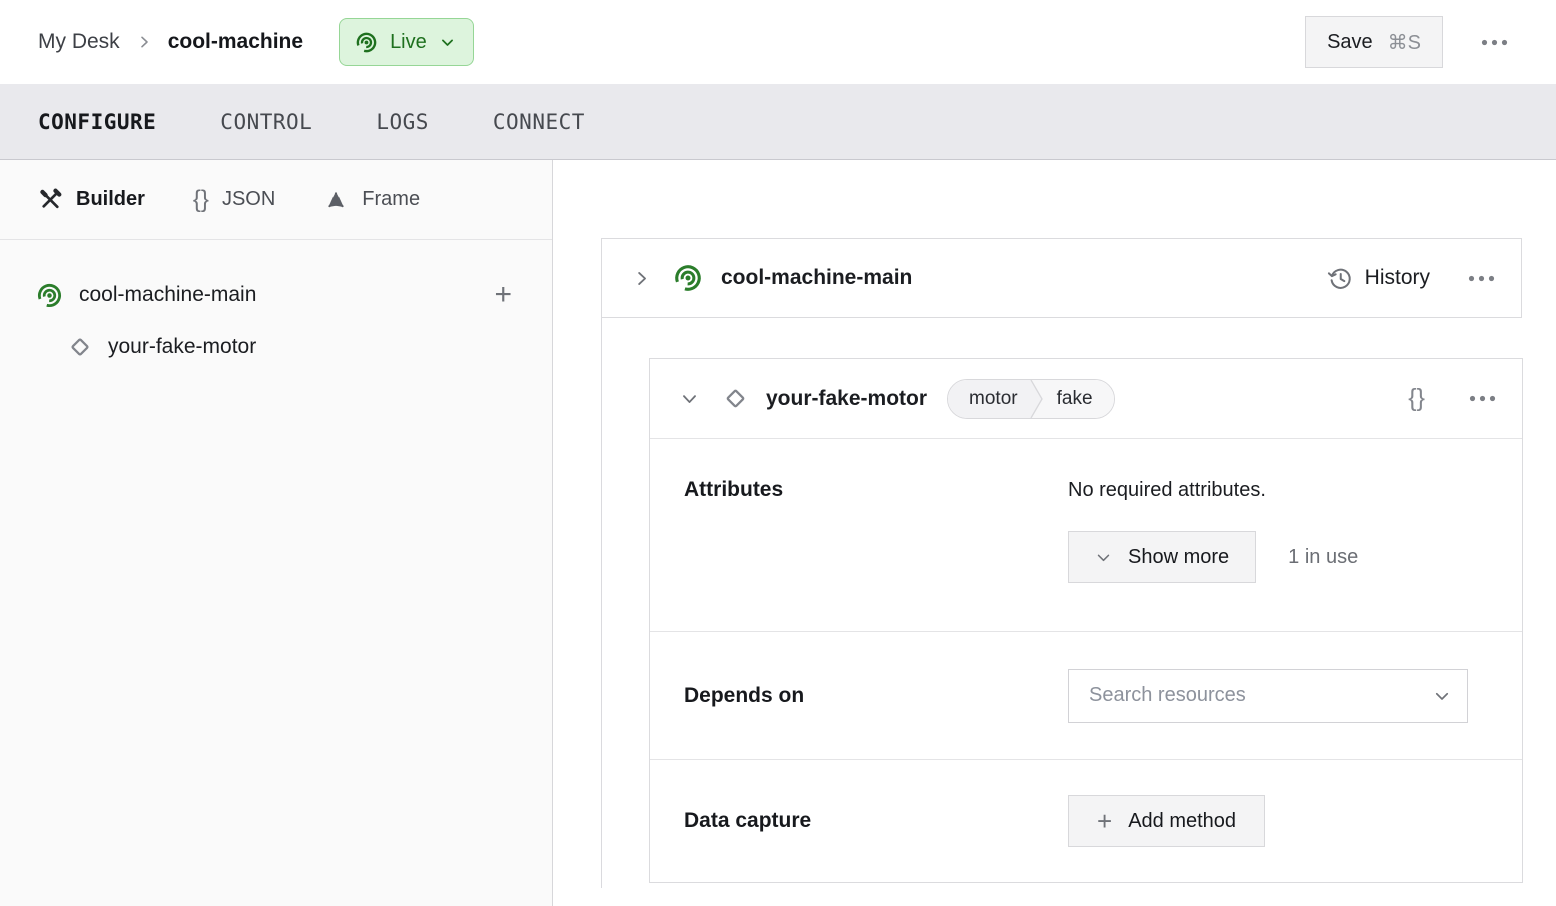 The width and height of the screenshot is (1556, 906). I want to click on add-method-button: + Add method, so click(1167, 821).